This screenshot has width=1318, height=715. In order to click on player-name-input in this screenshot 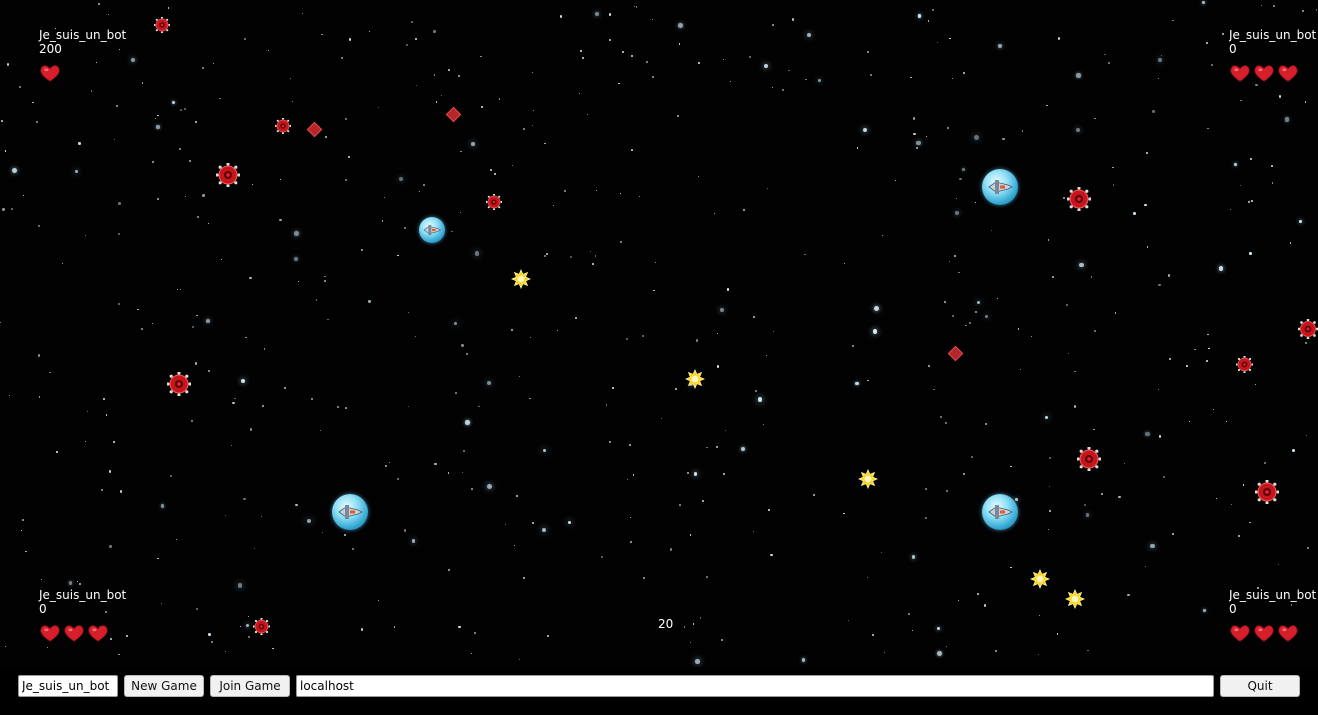, I will do `click(68, 686)`.